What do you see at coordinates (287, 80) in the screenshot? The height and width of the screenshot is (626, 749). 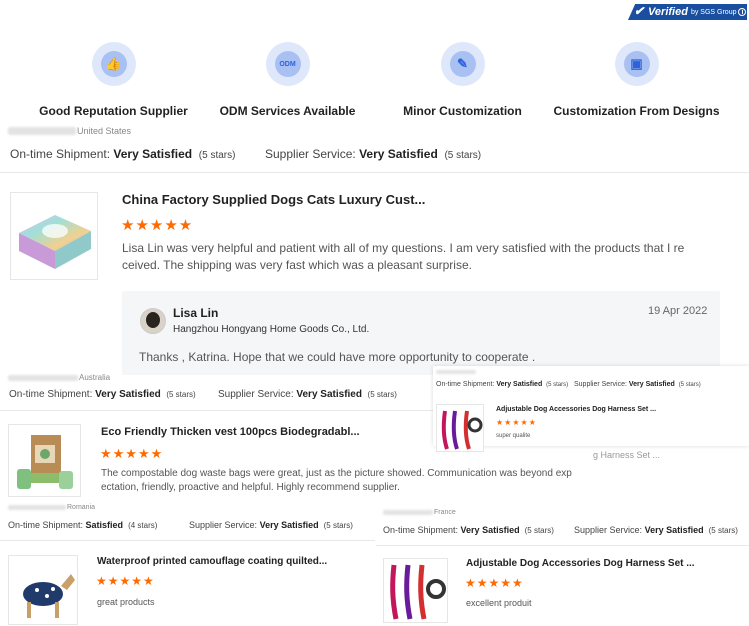 I see `feature-odm: ODM ODM Services Available` at bounding box center [287, 80].